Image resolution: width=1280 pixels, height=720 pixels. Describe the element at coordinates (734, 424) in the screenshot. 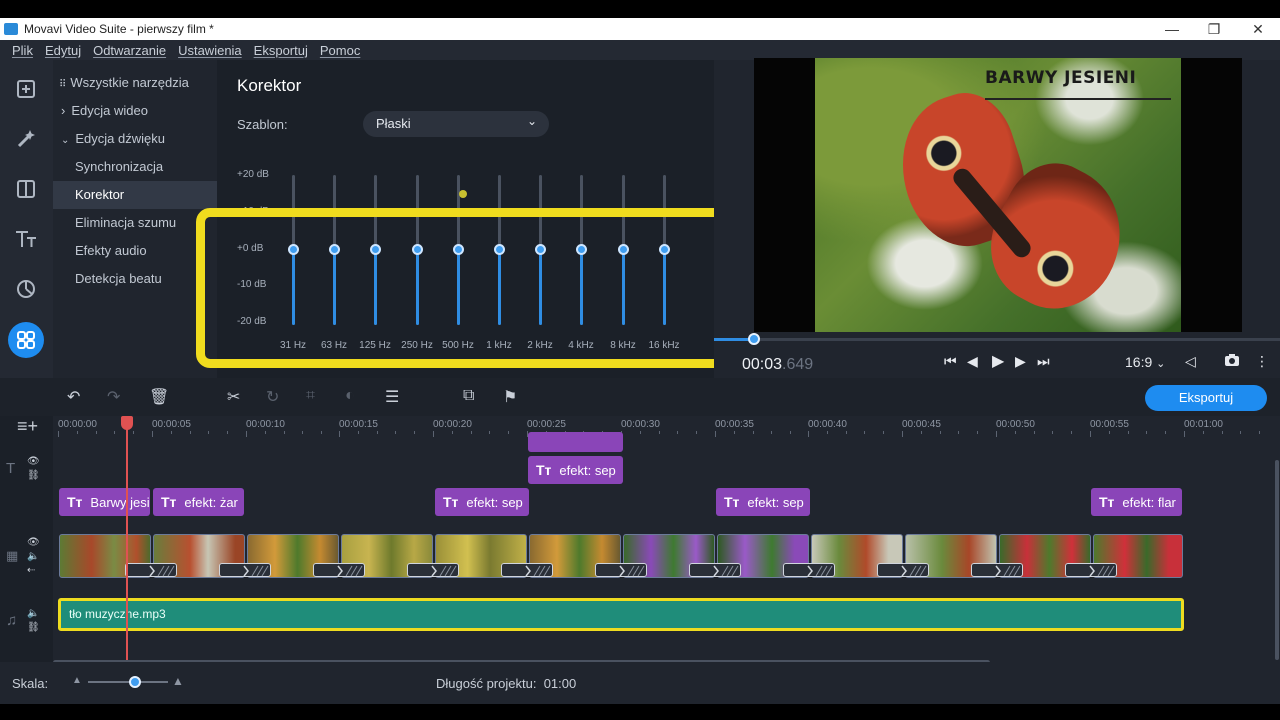

I see `ruler-label: 00:00:35` at that location.